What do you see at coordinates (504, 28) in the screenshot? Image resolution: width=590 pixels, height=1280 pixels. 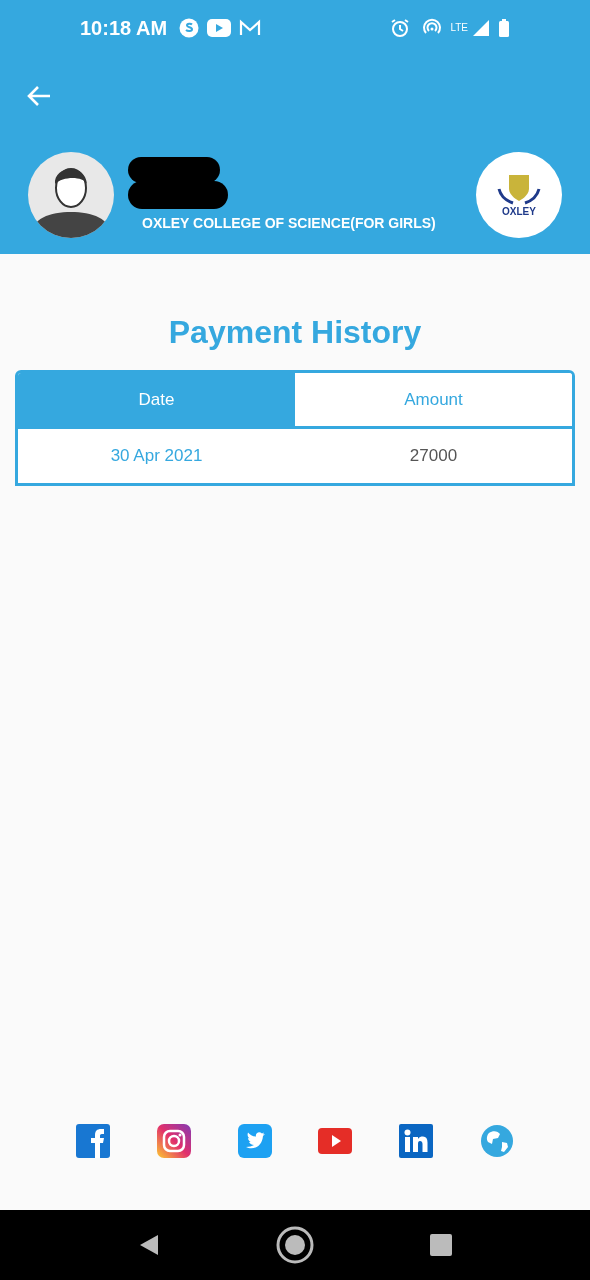 I see `battery-icon` at bounding box center [504, 28].